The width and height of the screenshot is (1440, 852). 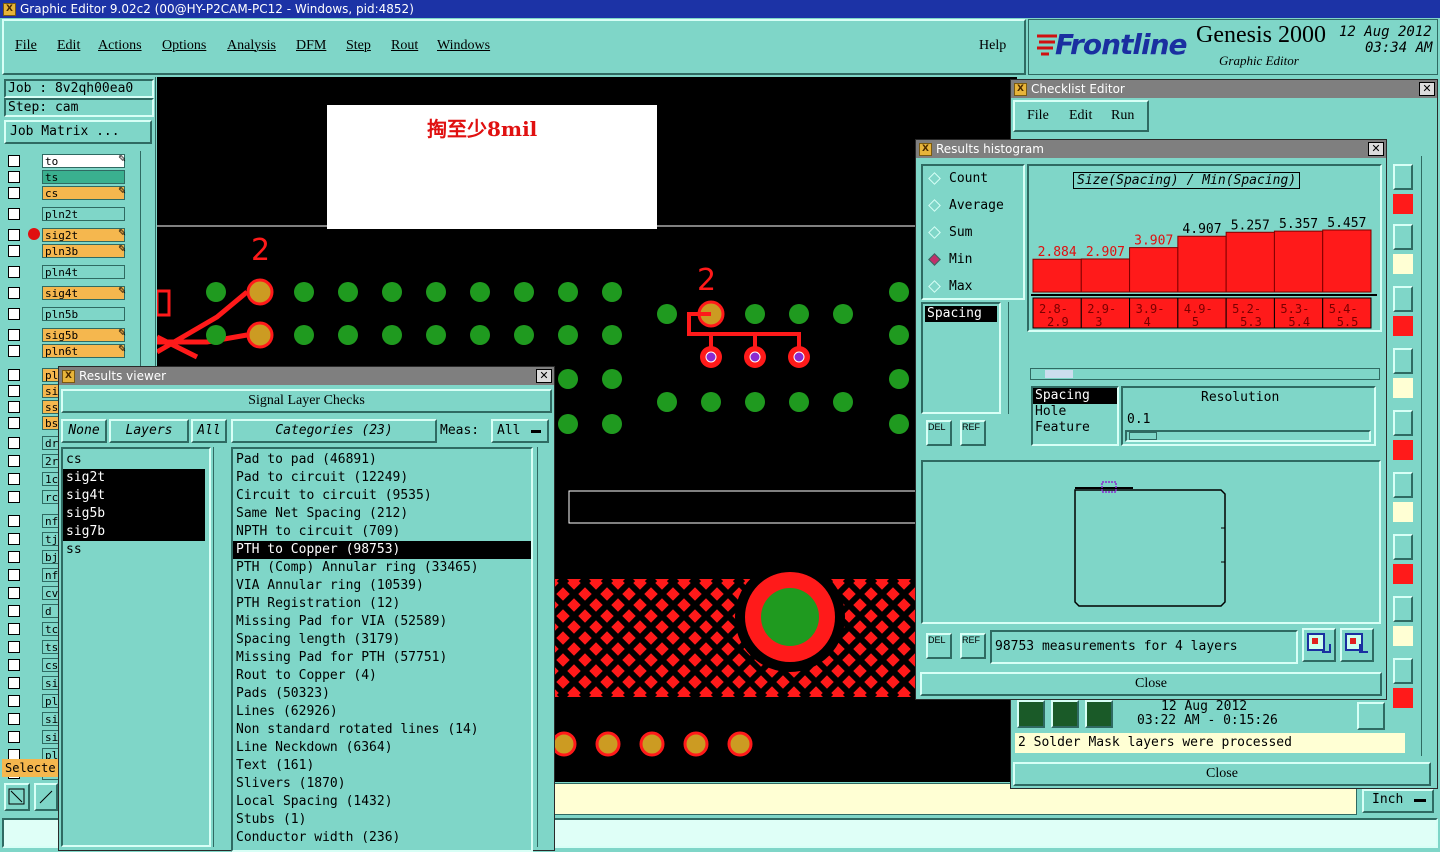 I want to click on sort-item-hole: Hole, so click(x=1075, y=412).